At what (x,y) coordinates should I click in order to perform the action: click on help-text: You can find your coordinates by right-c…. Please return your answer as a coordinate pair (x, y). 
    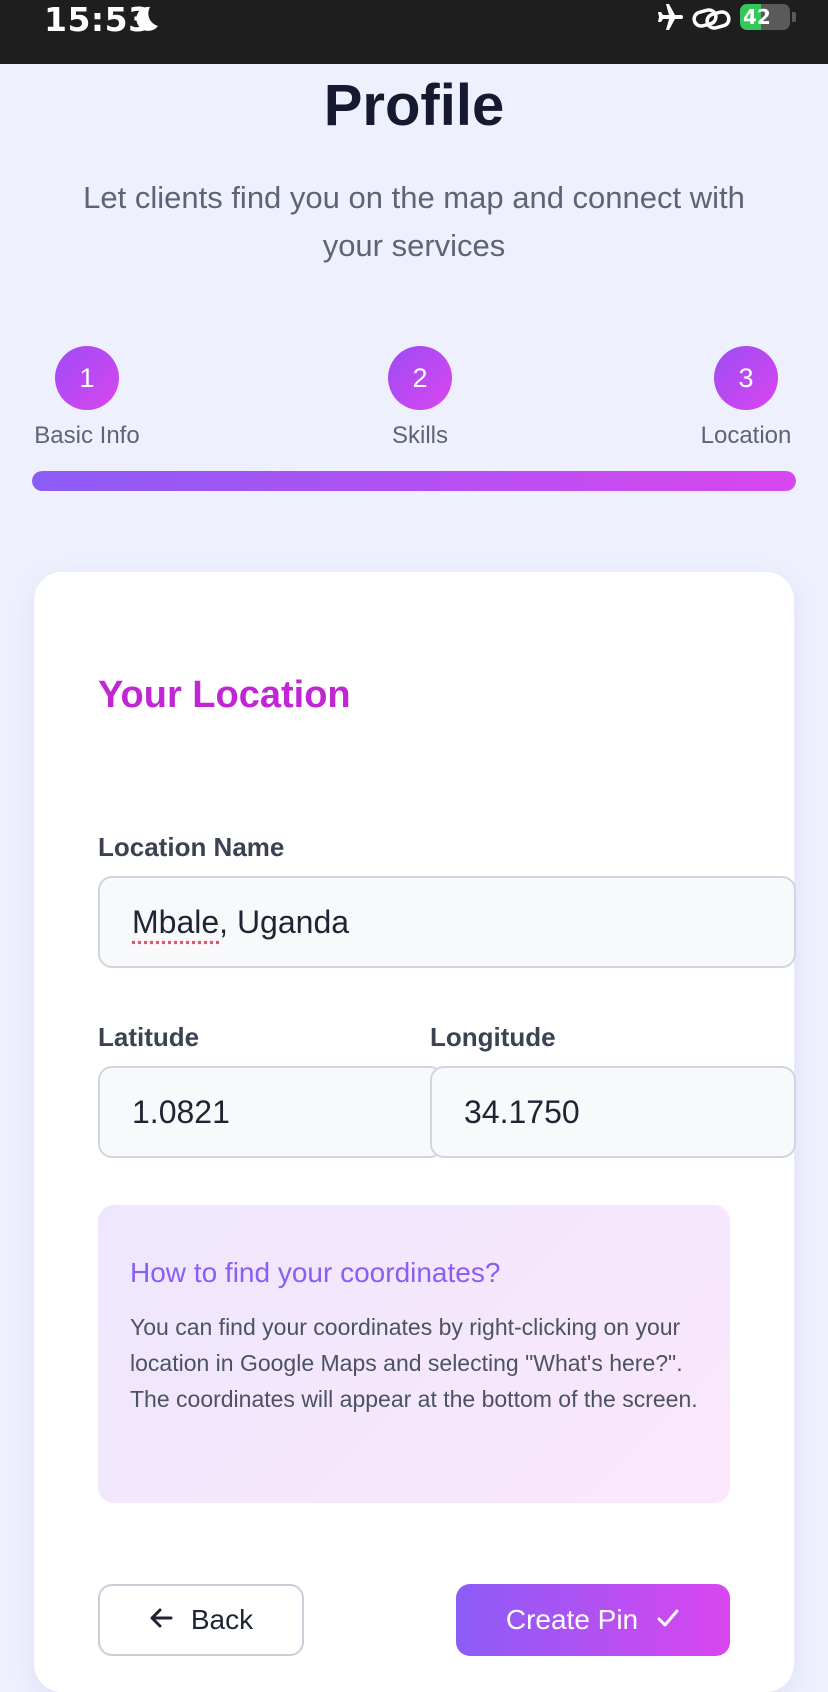
    Looking at the image, I should click on (414, 1363).